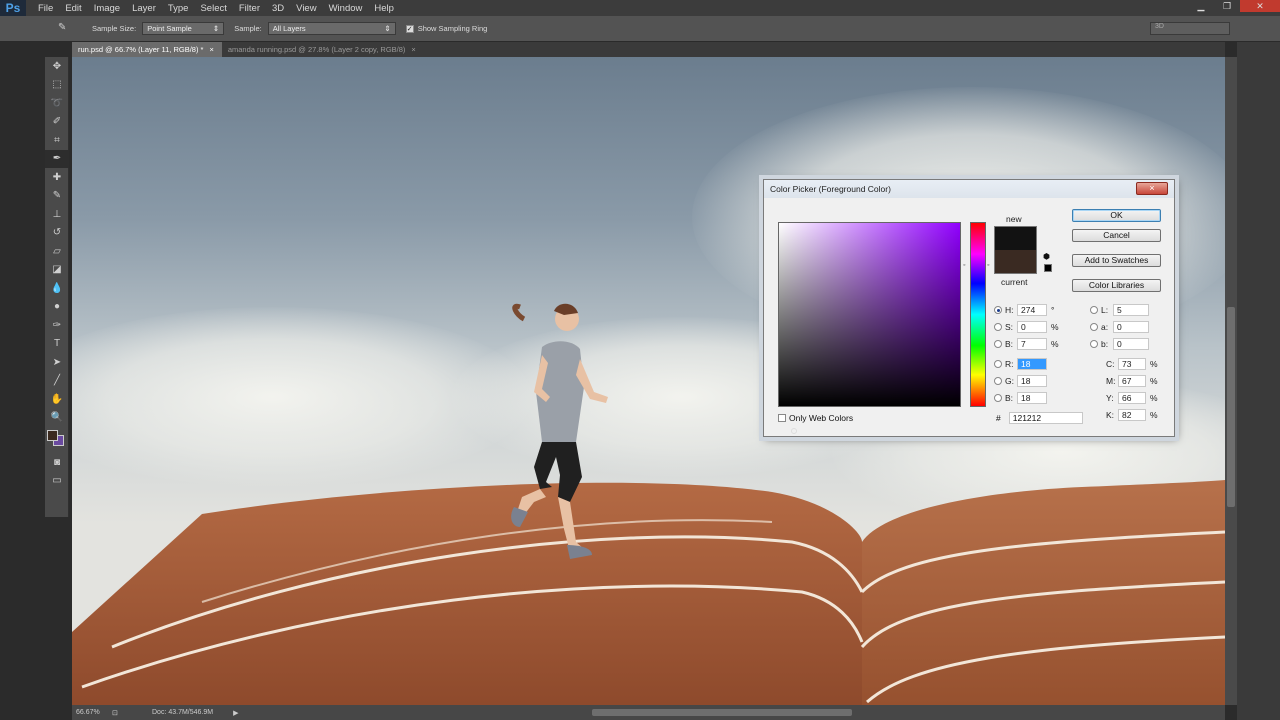 The width and height of the screenshot is (1280, 720). I want to click on blue-input: 18, so click(1032, 398).